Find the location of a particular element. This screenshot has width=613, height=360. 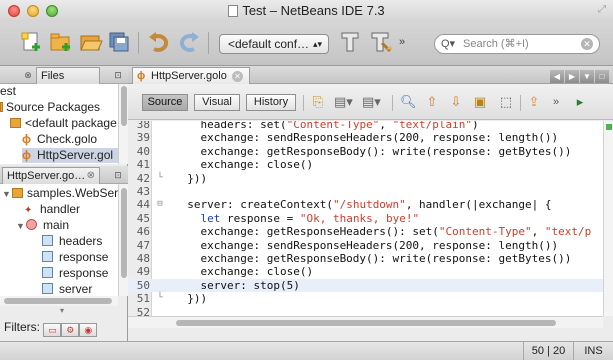

code-line: 43 is located at coordinates (365, 191).